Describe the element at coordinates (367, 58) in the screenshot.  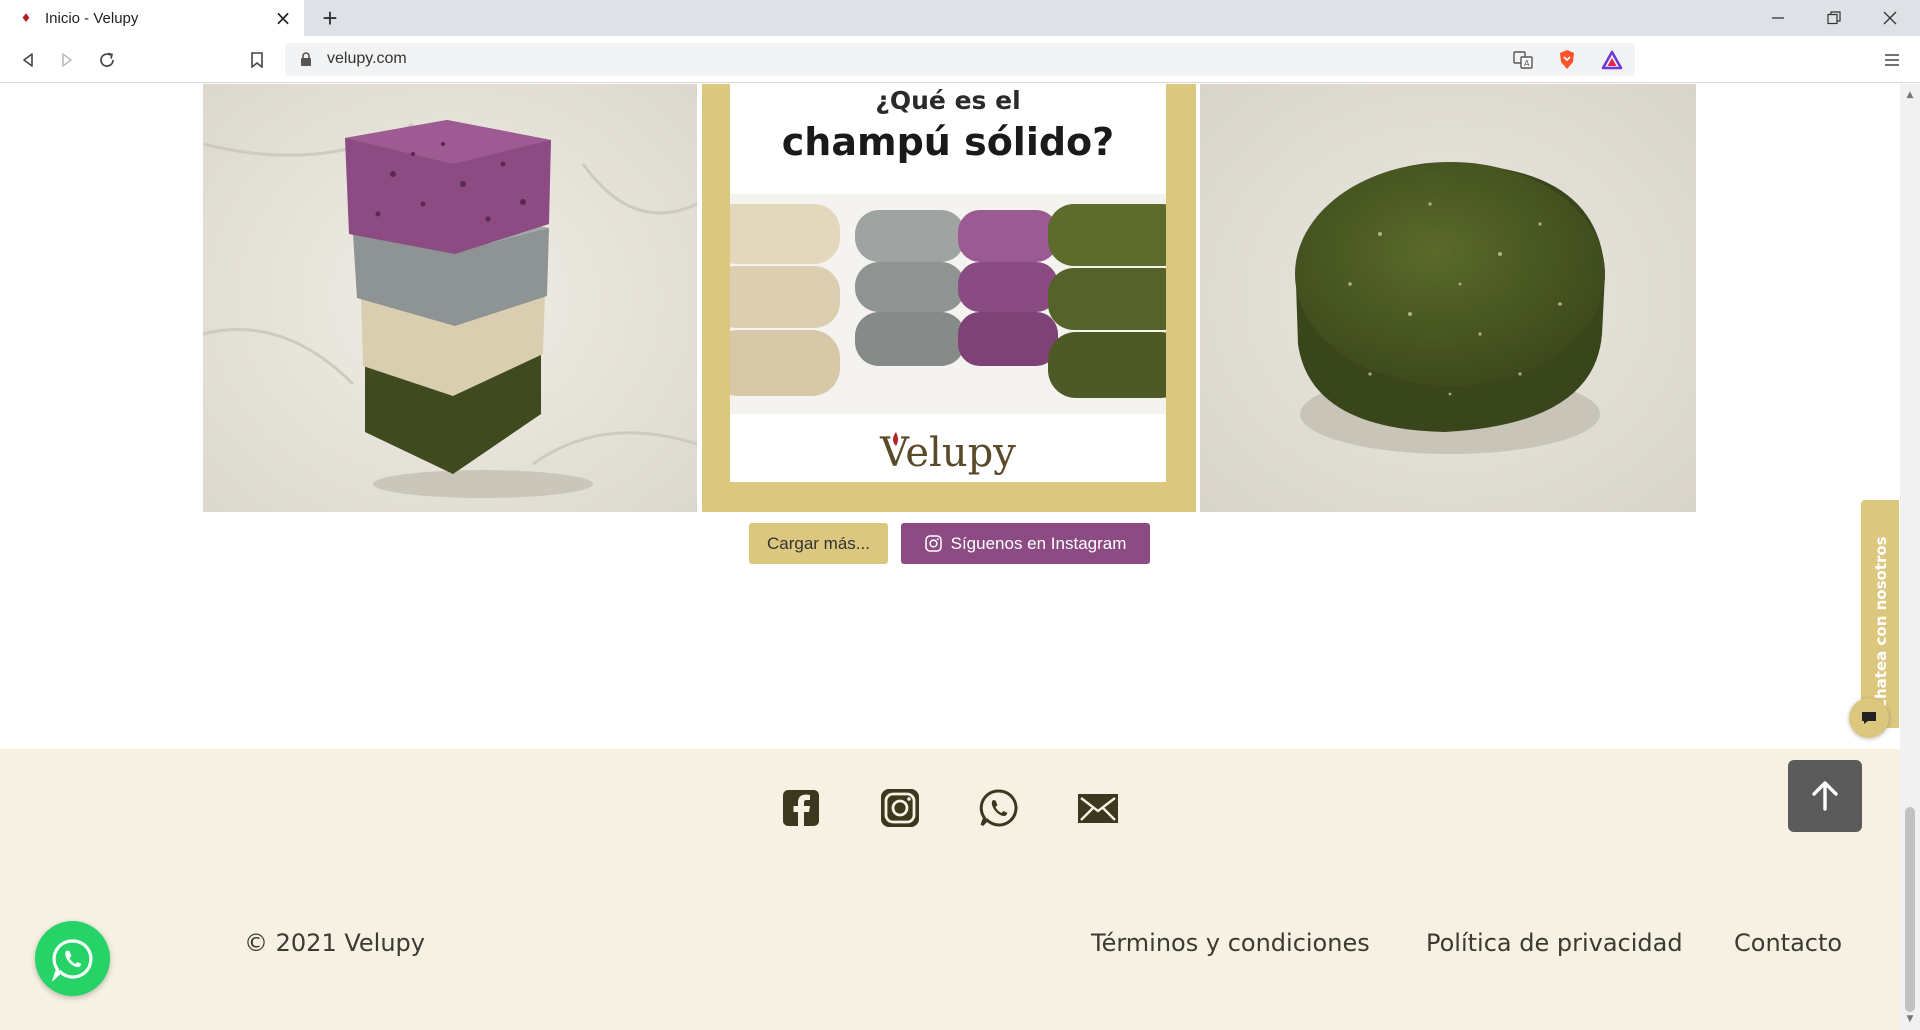
I see `url-text: velupy.com` at that location.